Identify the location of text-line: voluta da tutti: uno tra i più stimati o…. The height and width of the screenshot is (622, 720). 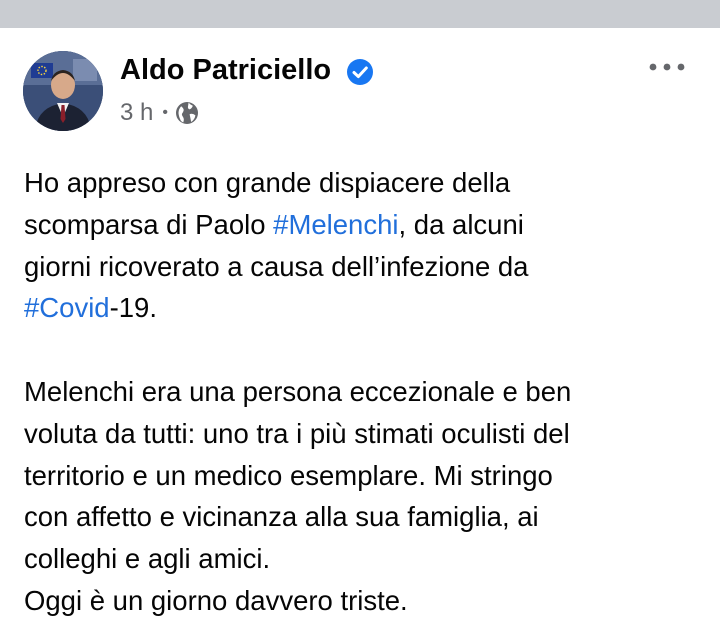
(297, 433).